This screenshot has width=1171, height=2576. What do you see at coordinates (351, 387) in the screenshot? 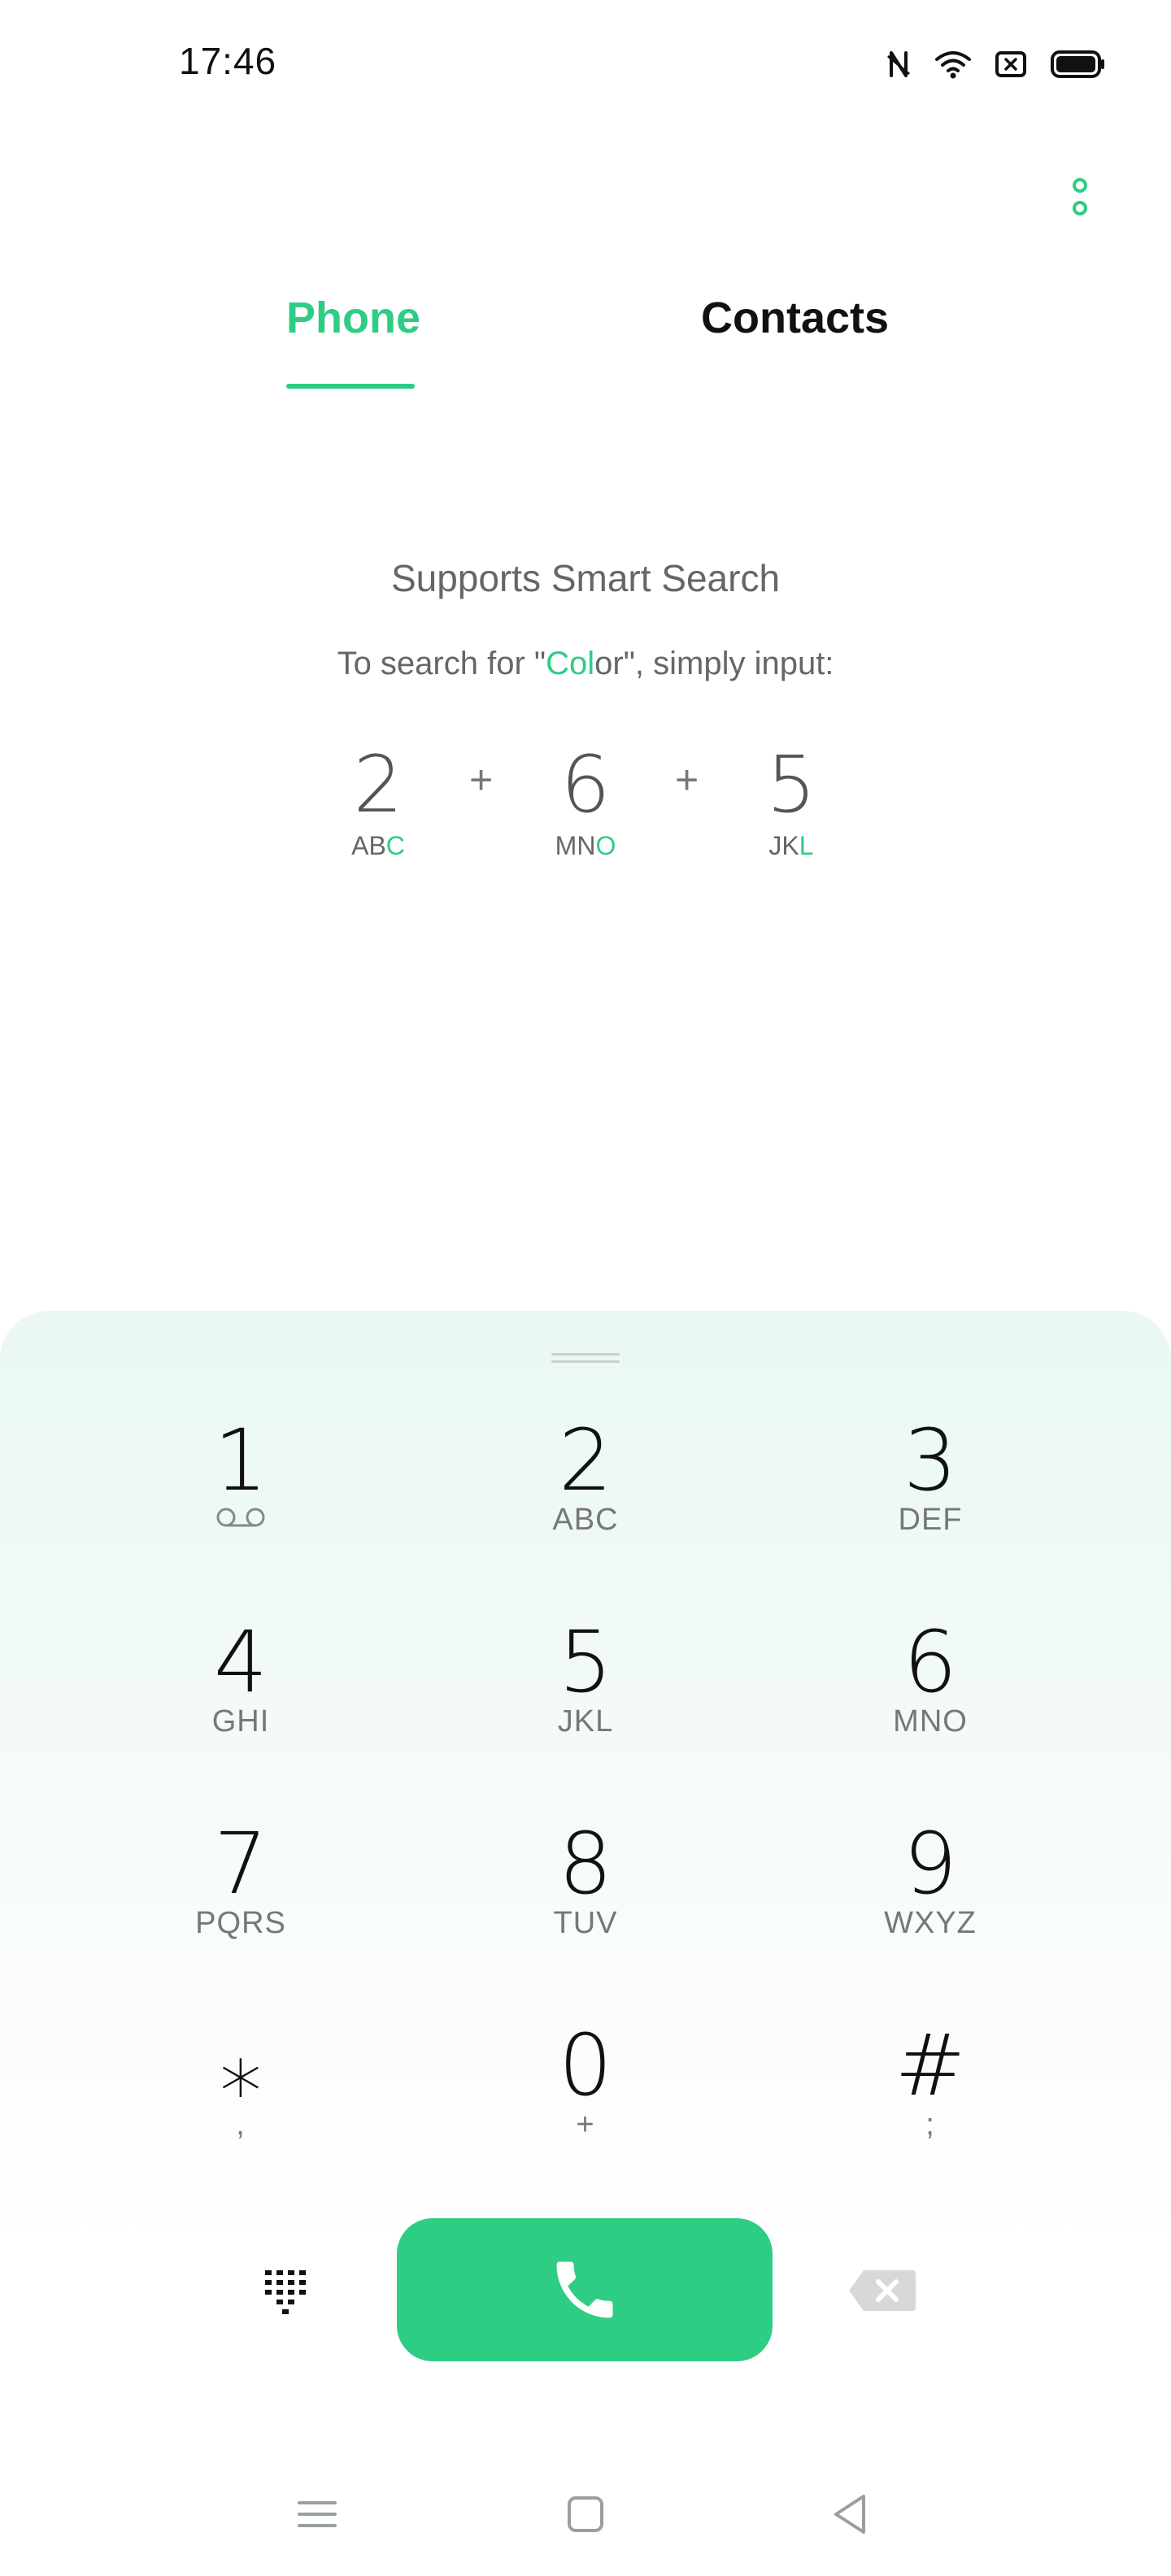
I see `active-tab-indicator` at bounding box center [351, 387].